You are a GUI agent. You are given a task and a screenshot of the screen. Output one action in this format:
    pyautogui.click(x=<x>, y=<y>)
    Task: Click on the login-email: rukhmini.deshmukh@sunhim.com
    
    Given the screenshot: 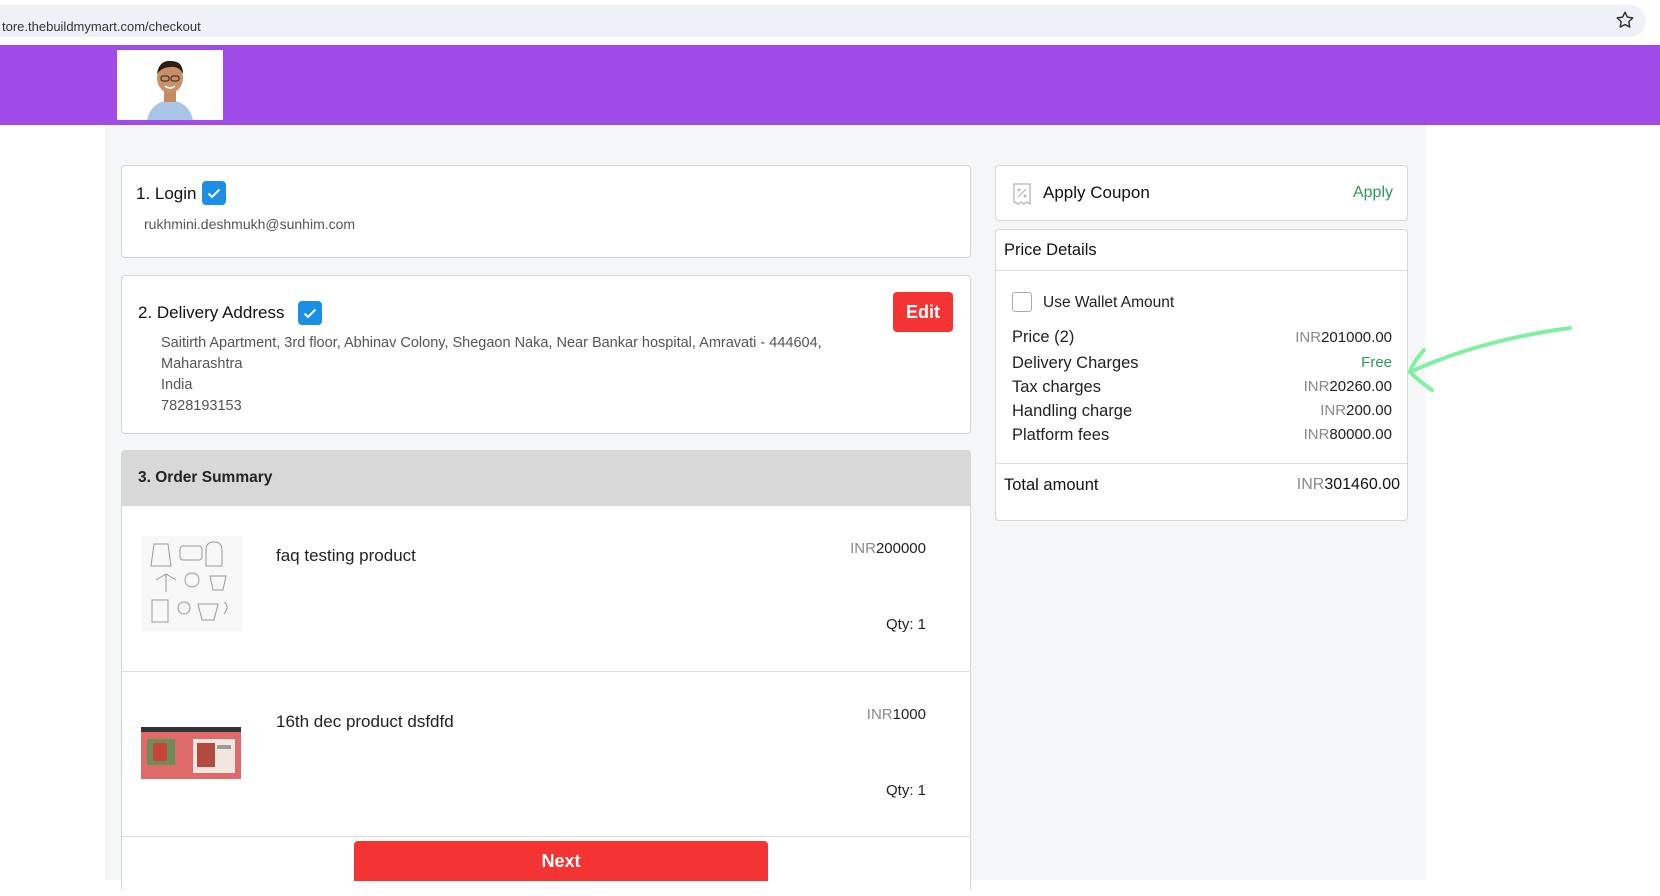 What is the action you would take?
    pyautogui.click(x=250, y=224)
    